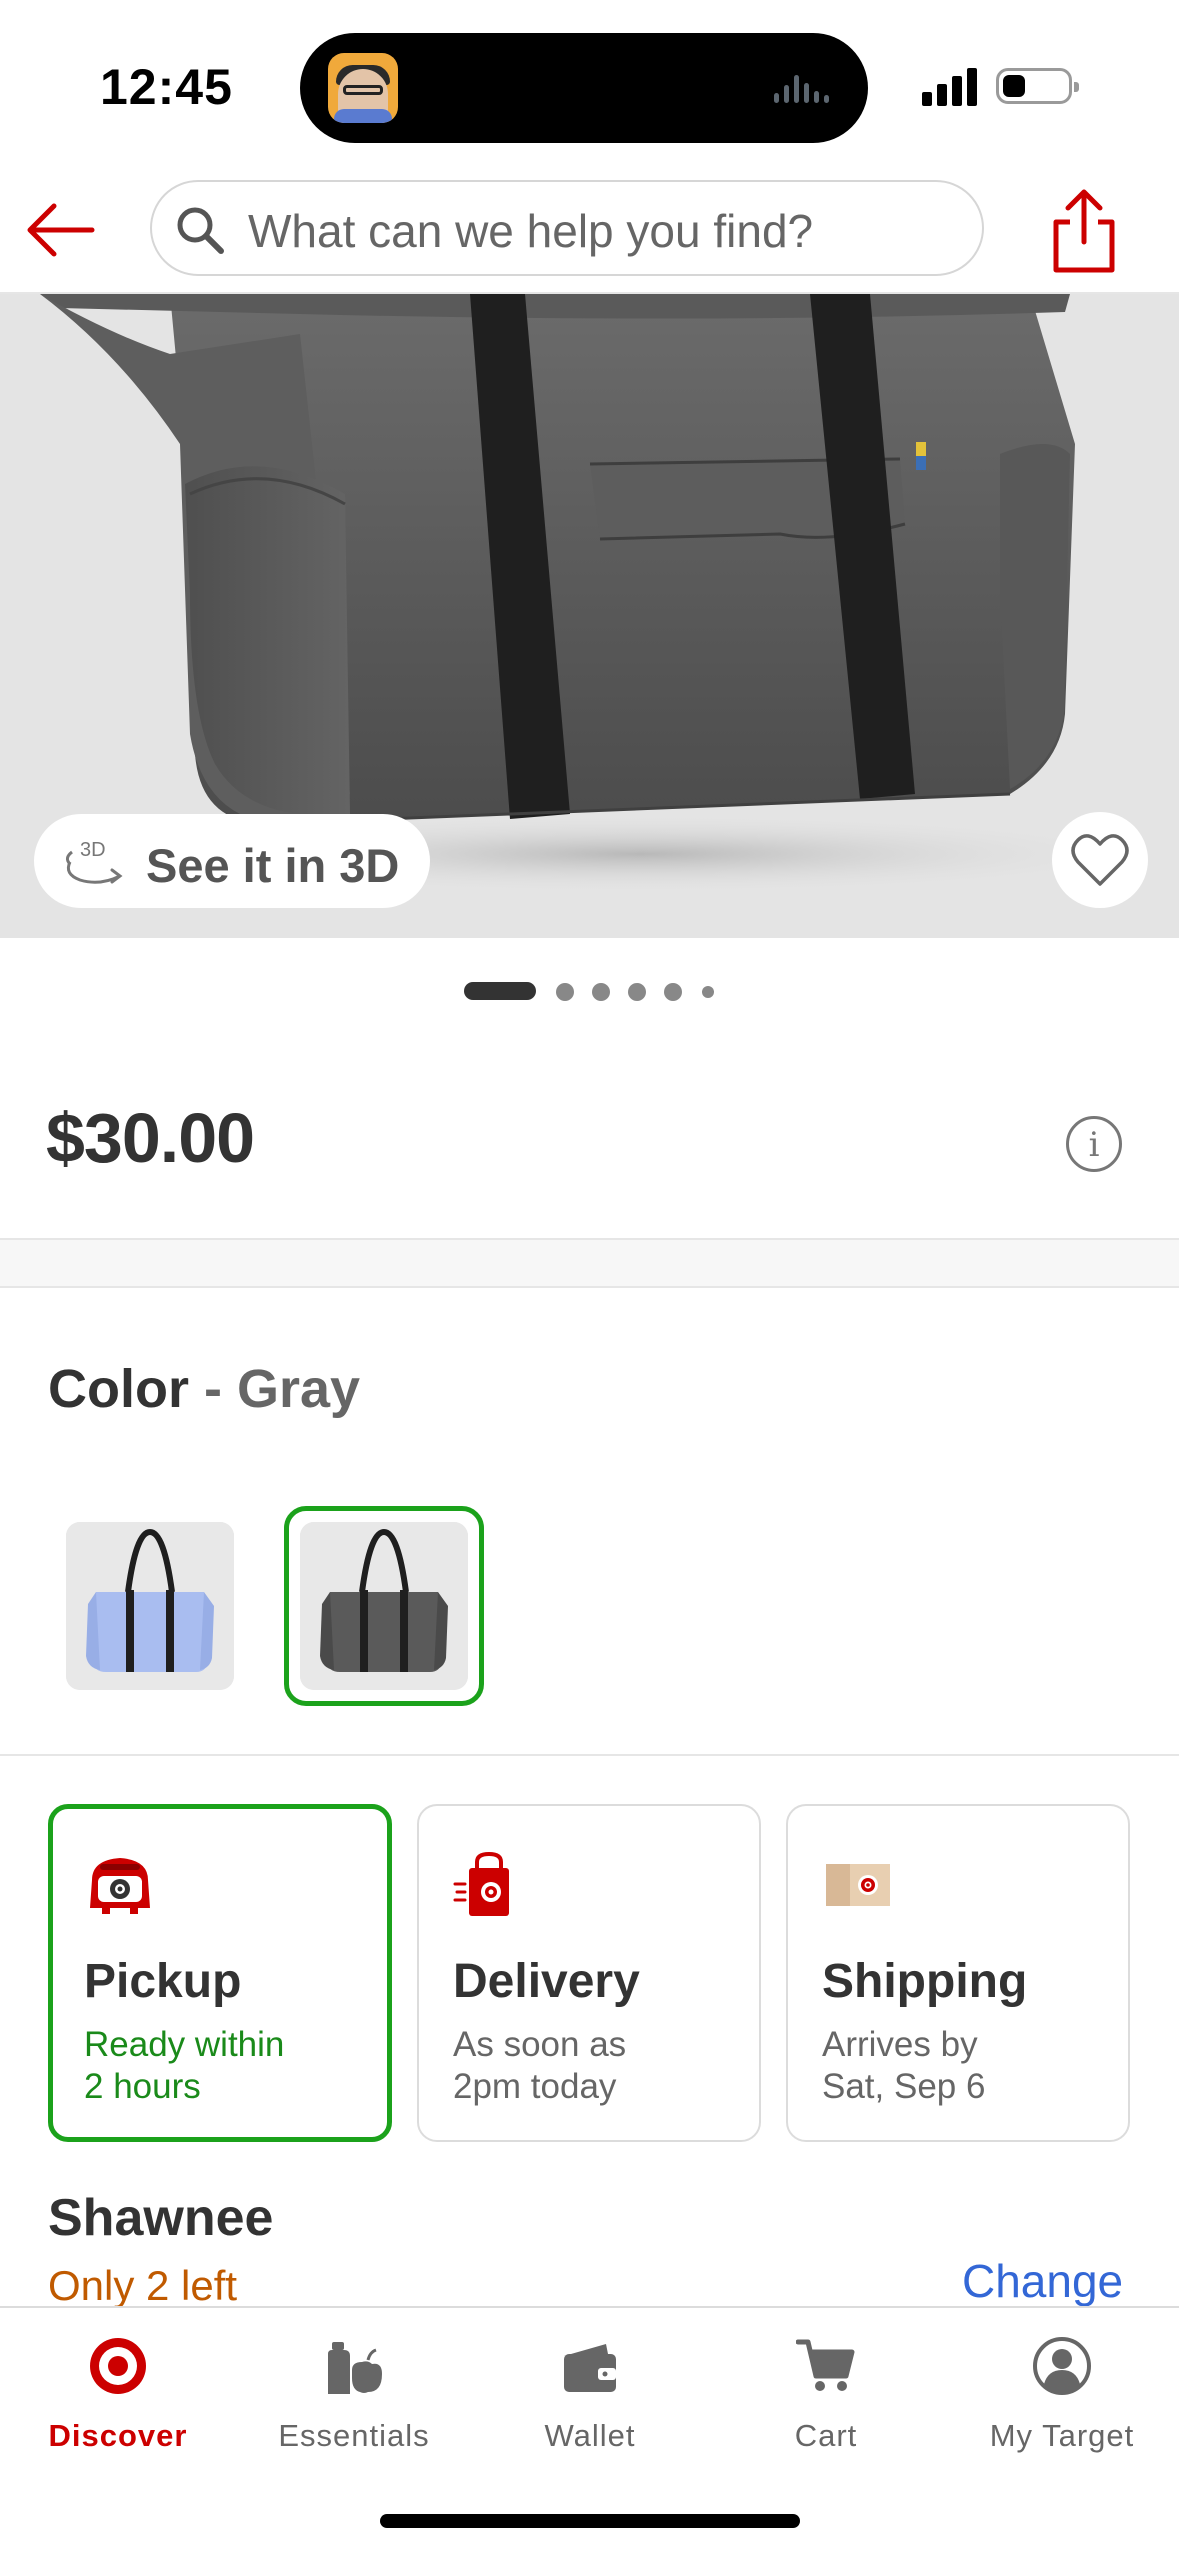  Describe the element at coordinates (184, 2044) in the screenshot. I see `pickup-subtitle-line1: Ready within` at that location.